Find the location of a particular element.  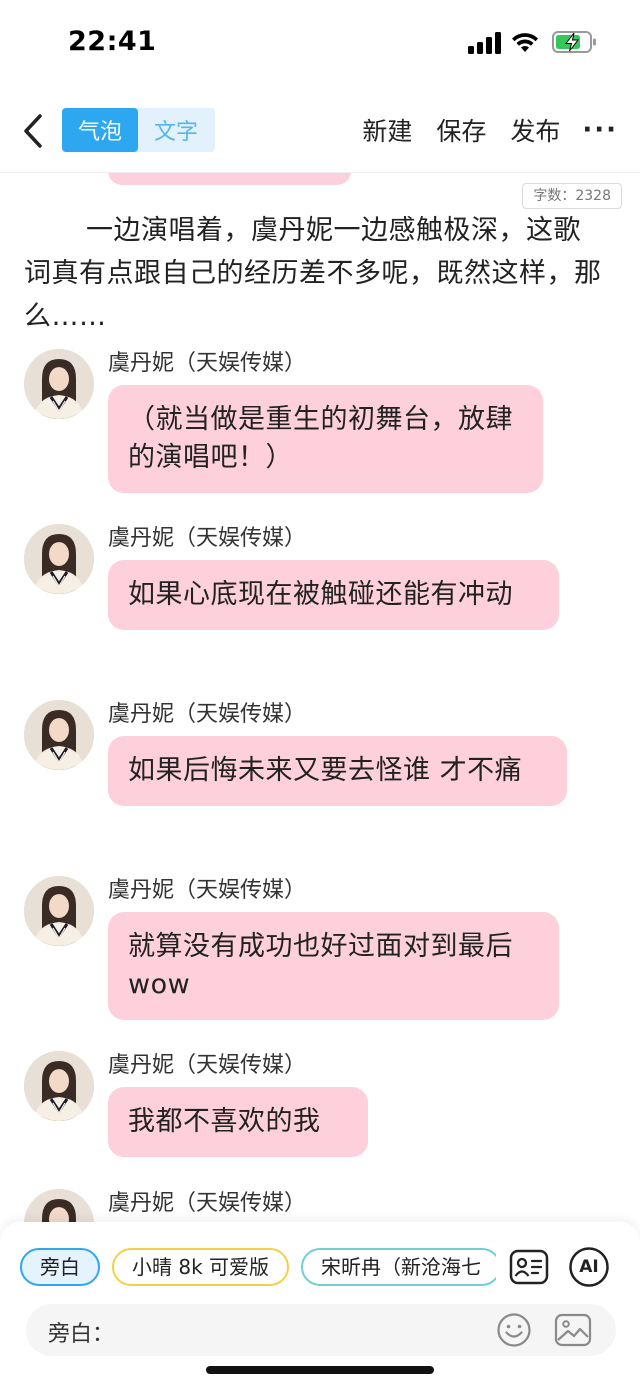

tab-bubble: 气泡 is located at coordinates (100, 130).